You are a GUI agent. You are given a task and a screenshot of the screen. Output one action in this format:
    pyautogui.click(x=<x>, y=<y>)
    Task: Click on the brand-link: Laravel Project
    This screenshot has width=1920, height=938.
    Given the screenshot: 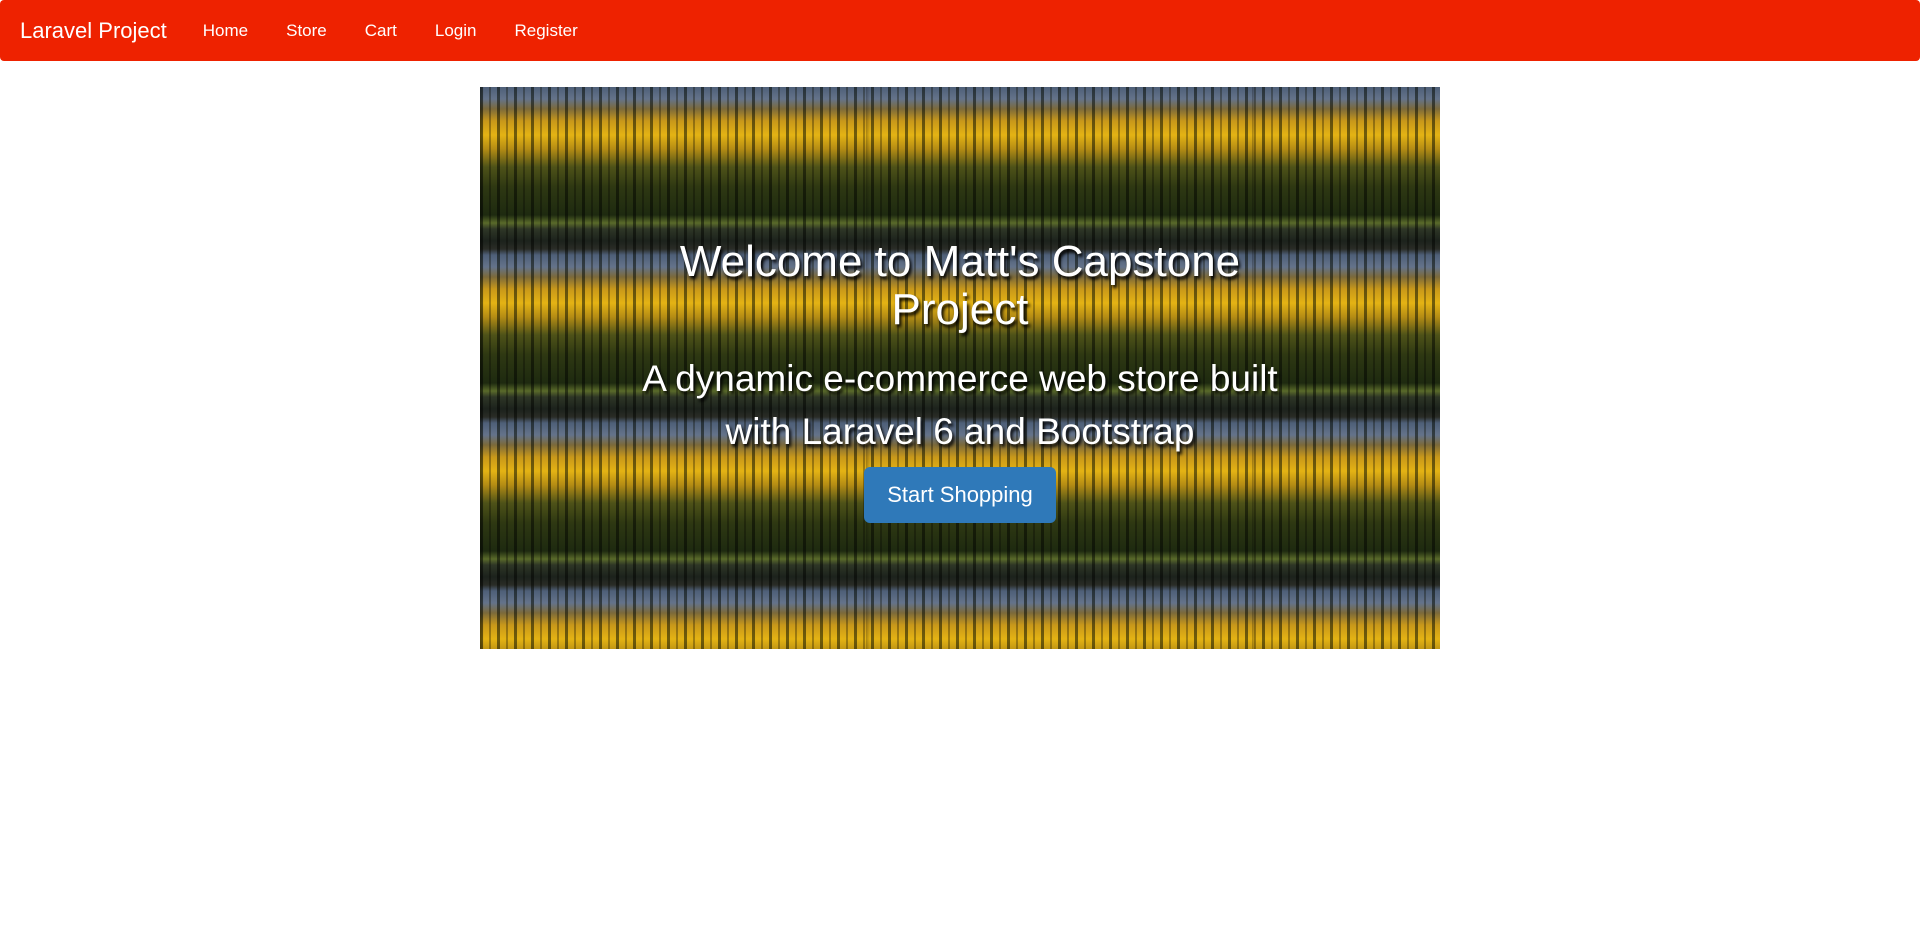 What is the action you would take?
    pyautogui.click(x=93, y=30)
    